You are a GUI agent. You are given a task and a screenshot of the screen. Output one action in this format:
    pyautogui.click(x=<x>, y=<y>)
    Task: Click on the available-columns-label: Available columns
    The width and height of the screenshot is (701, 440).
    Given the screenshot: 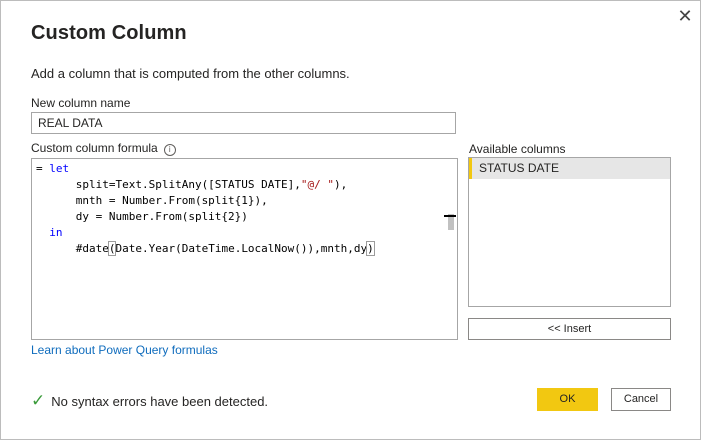 What is the action you would take?
    pyautogui.click(x=517, y=149)
    